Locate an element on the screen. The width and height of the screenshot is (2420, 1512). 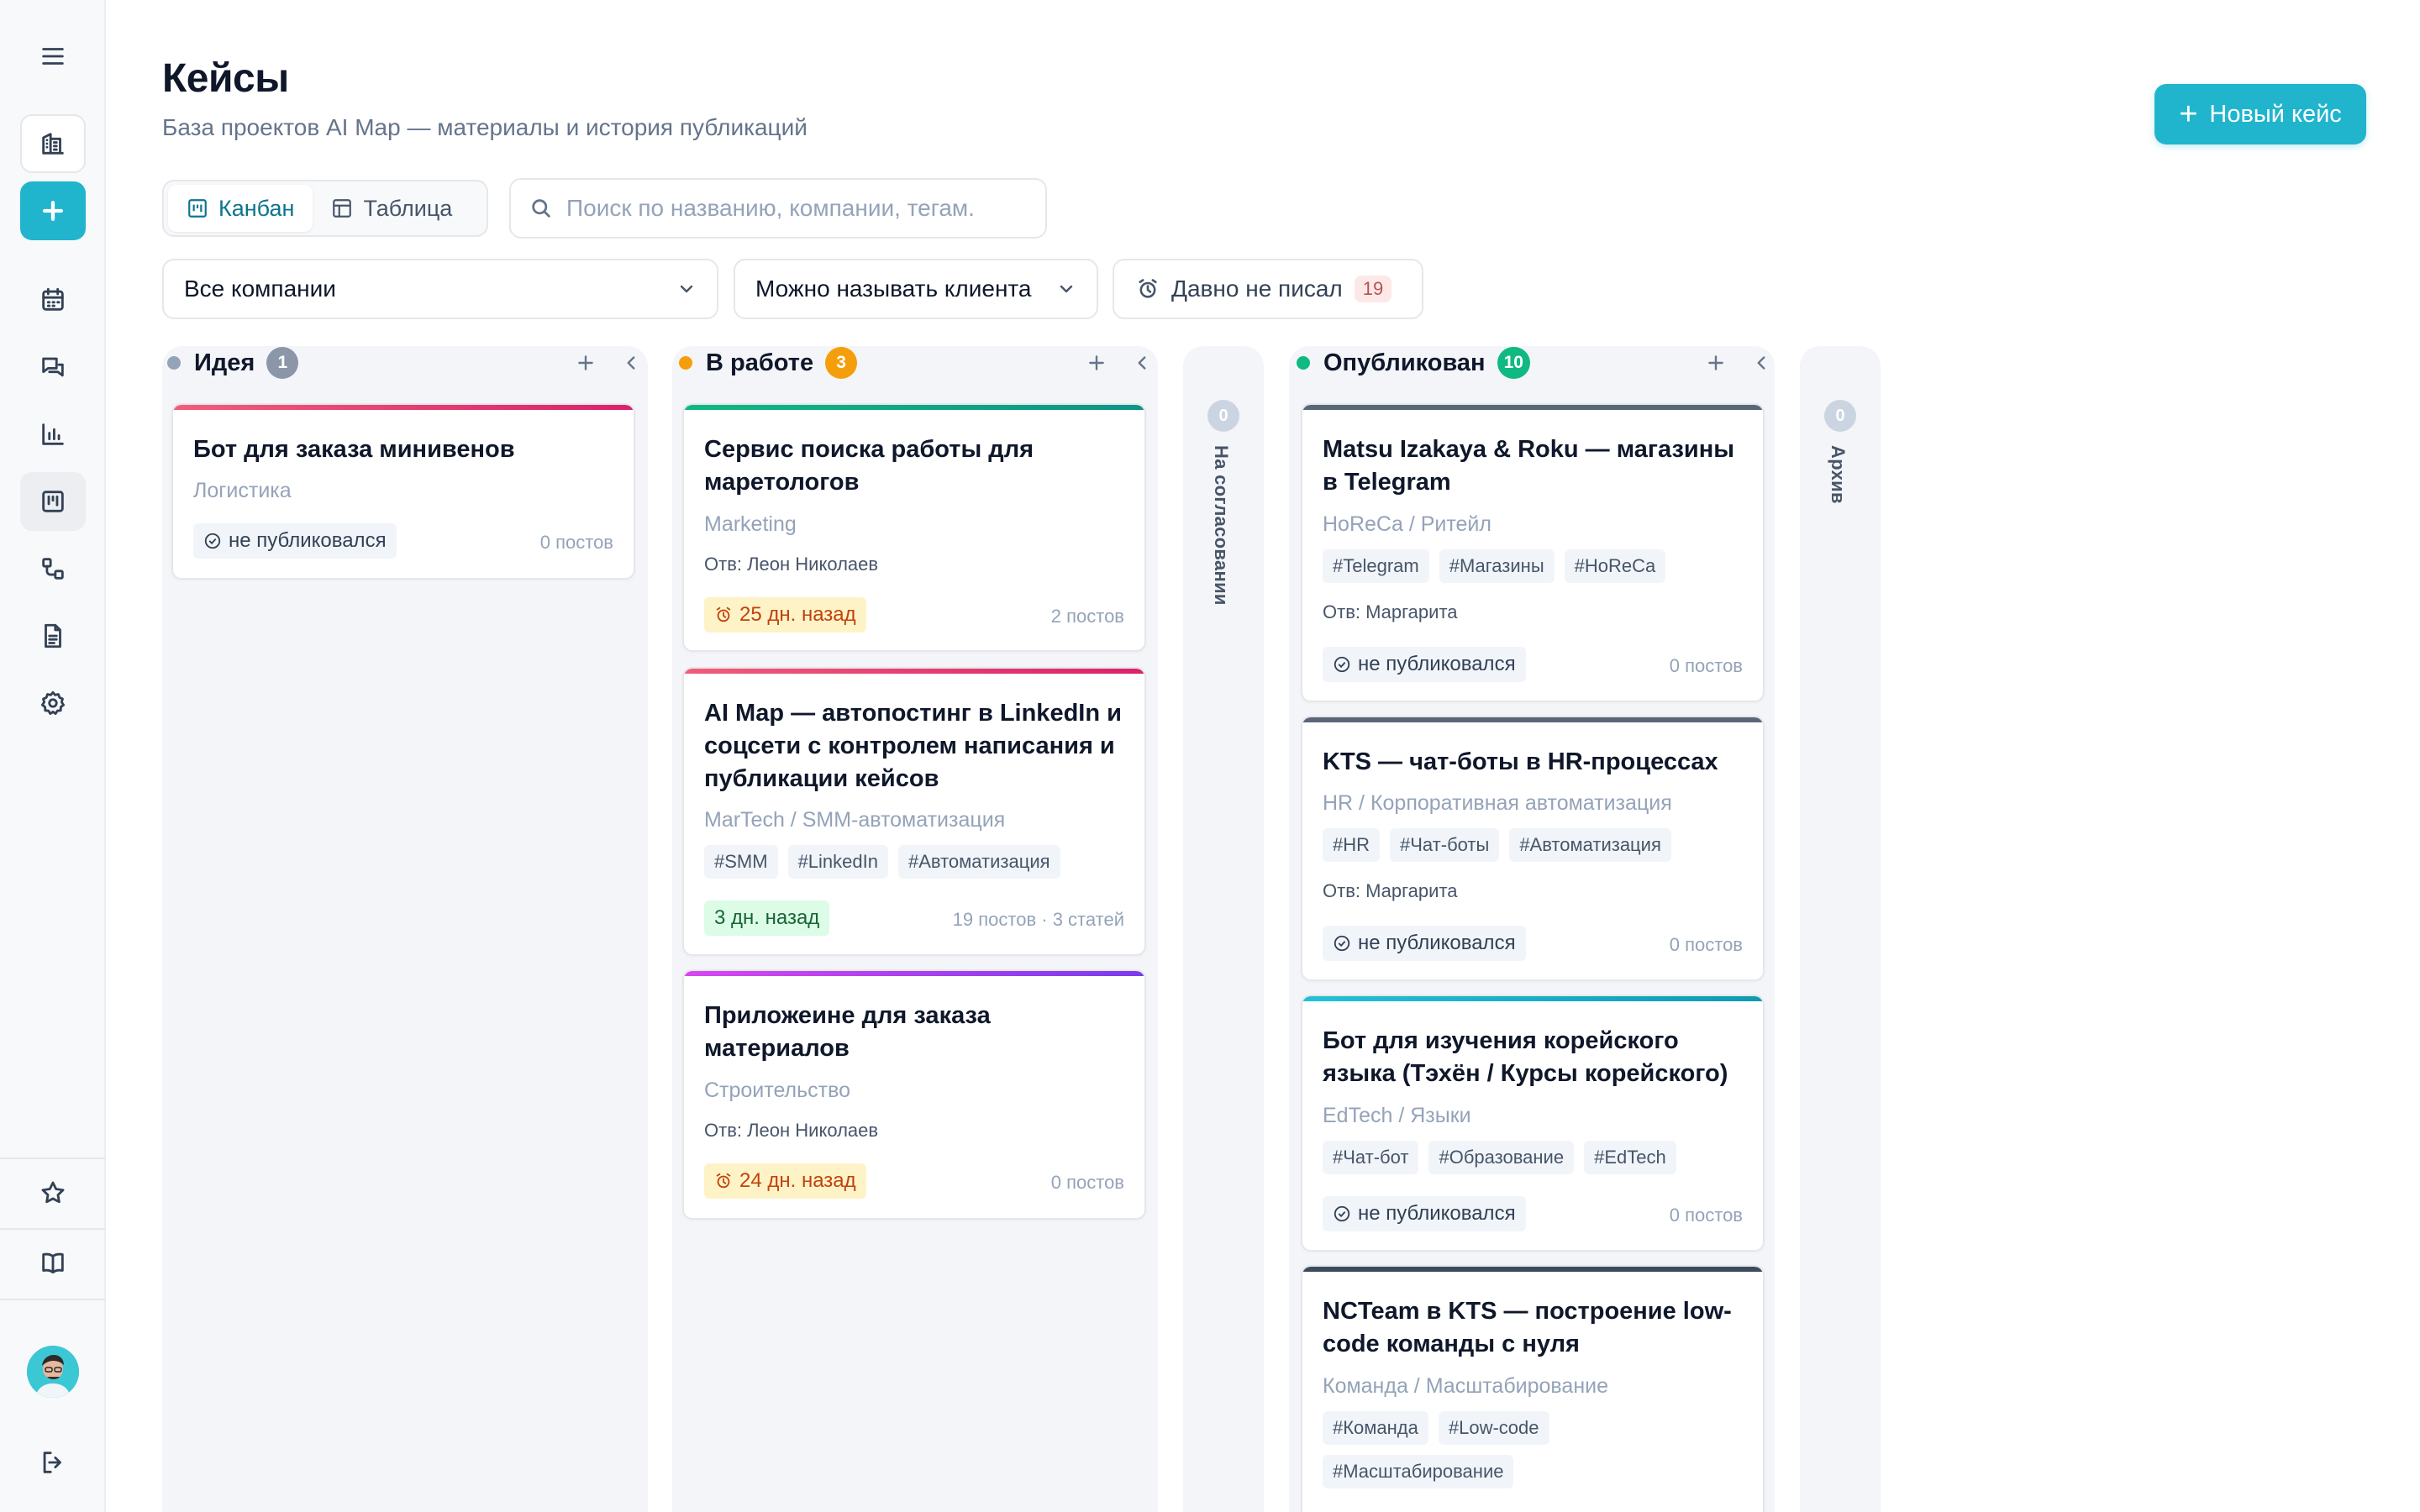
tag: #Масштабирование is located at coordinates (1418, 1471).